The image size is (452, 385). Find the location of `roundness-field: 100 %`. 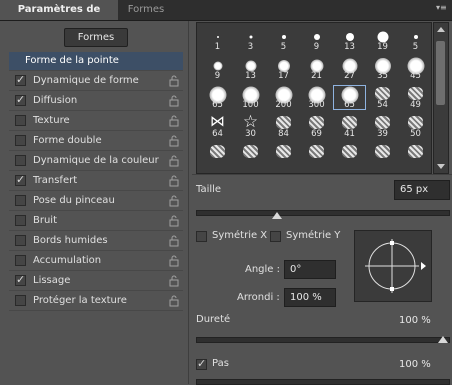

roundness-field: 100 % is located at coordinates (310, 297).